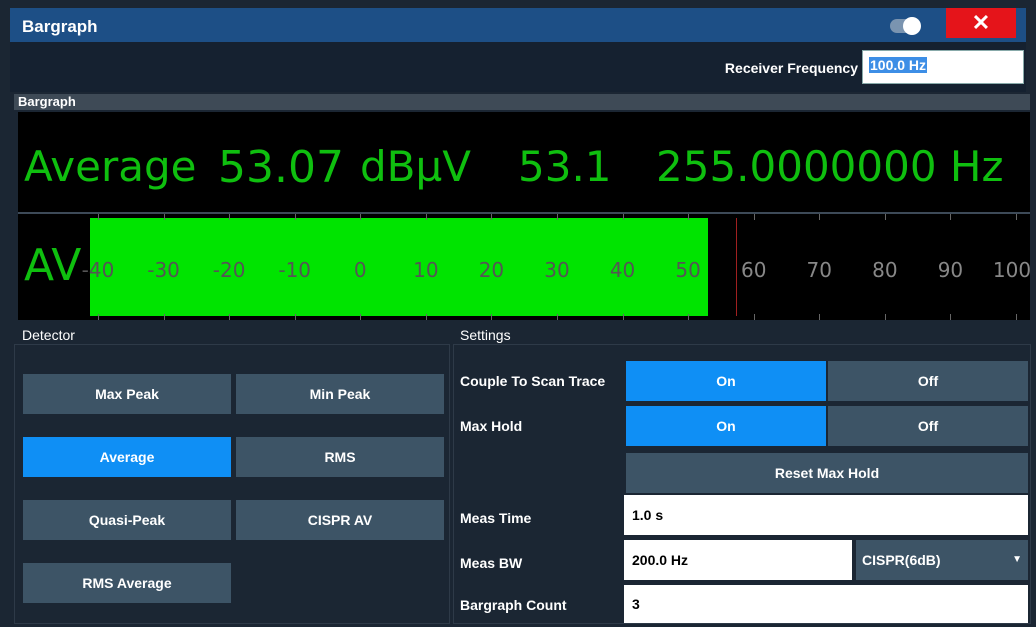  Describe the element at coordinates (726, 426) in the screenshot. I see `max-hold-on-button: On` at that location.